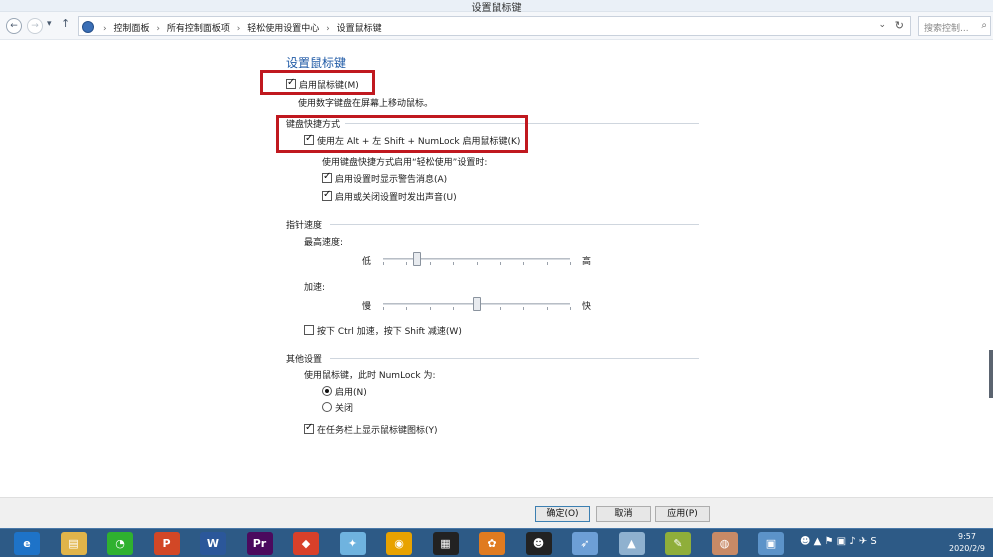  Describe the element at coordinates (492, 543) in the screenshot. I see `taskbar-photo-app-icon: ✿` at that location.